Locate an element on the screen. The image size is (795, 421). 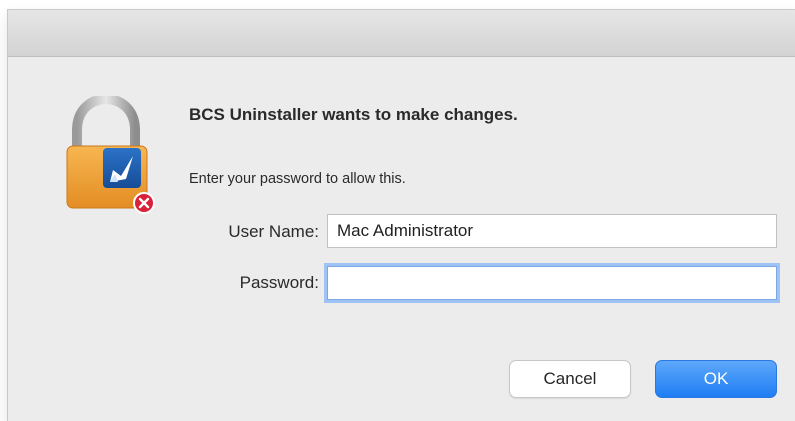
app-icon is located at coordinates (122, 168).